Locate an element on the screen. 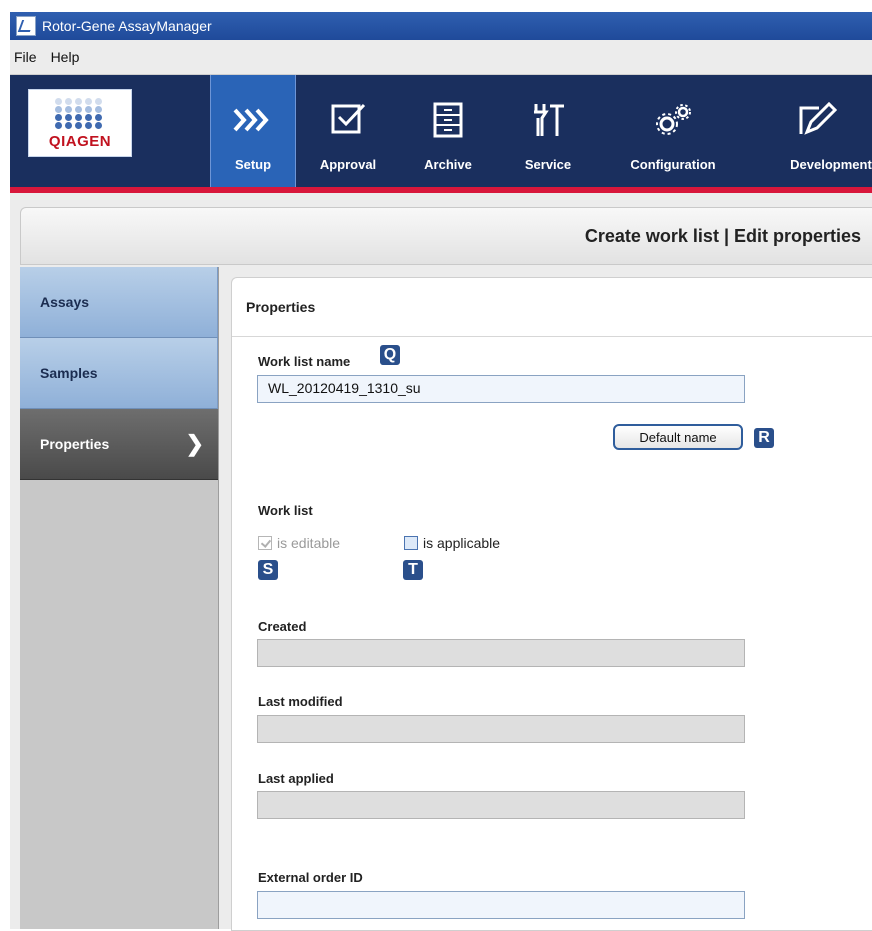 Image resolution: width=872 pixels, height=931 pixels. configuration-gears-icon is located at coordinates (673, 120).